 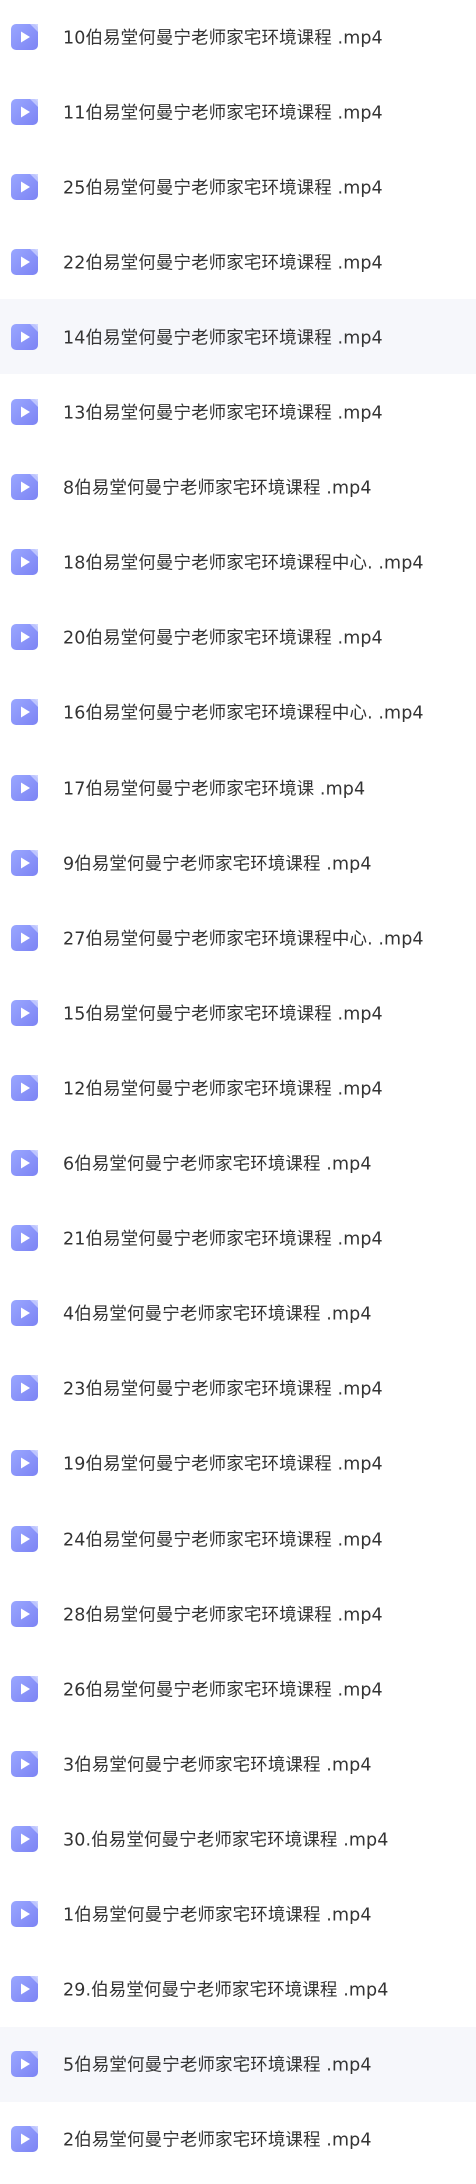 I want to click on file-name: 2伯易堂何曼宁老师家宅环境课程 .mp4, so click(x=217, y=2140).